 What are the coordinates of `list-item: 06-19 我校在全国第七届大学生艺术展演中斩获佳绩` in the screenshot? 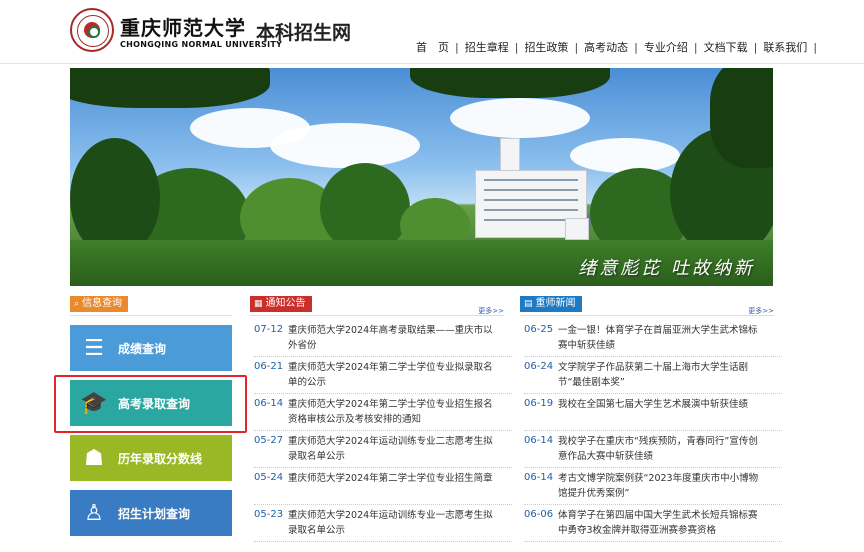 It's located at (653, 412).